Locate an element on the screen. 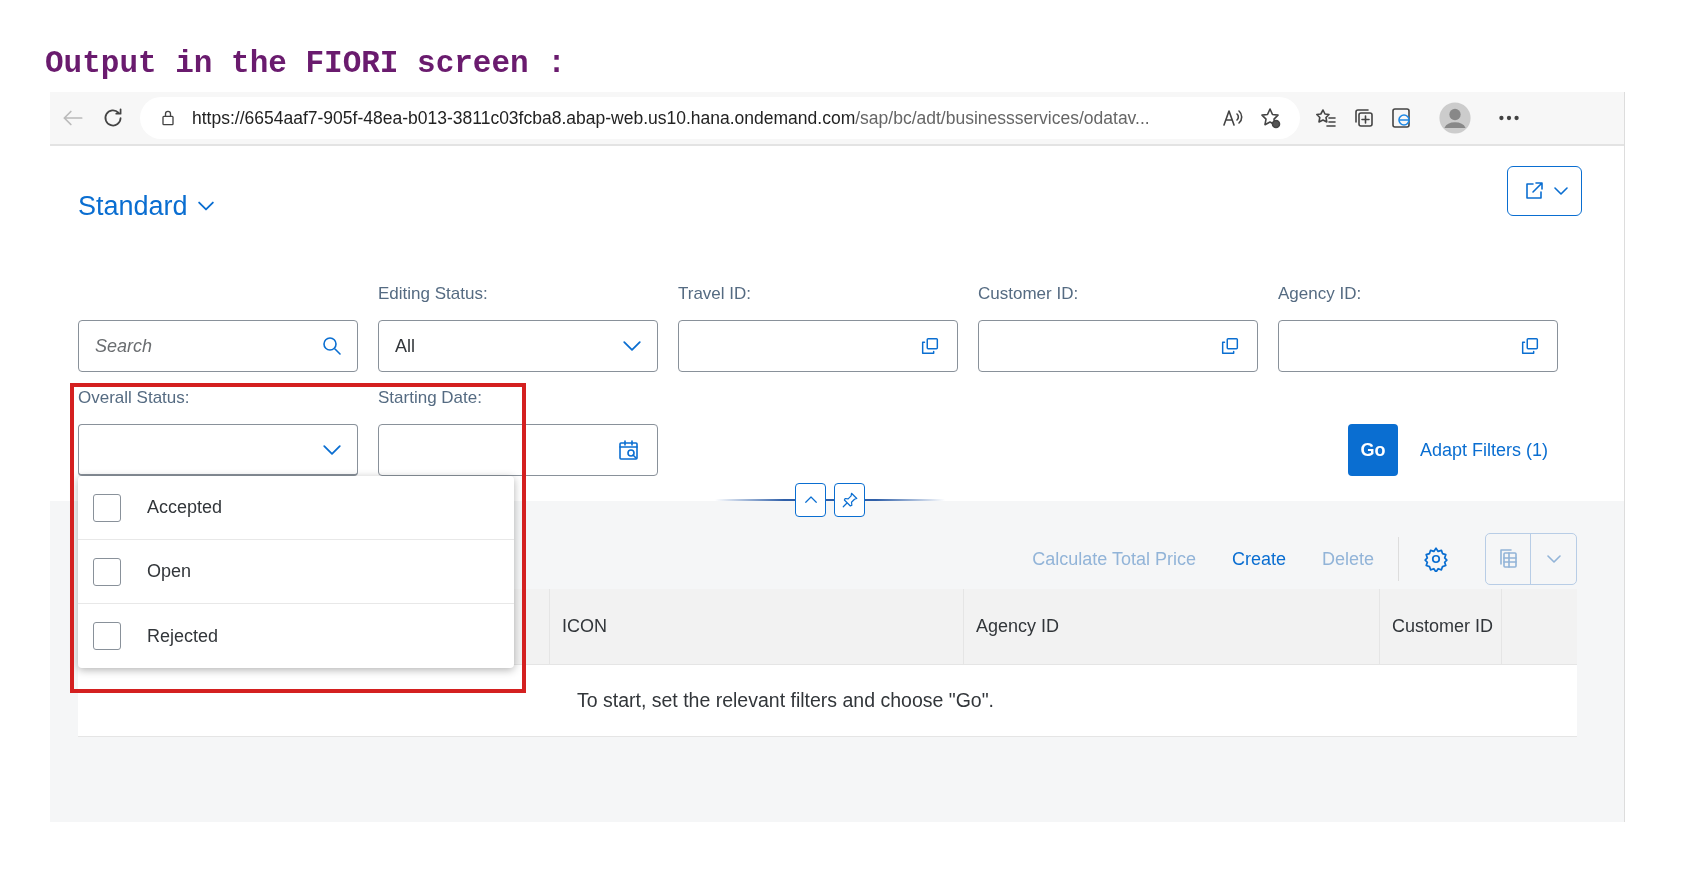  option-label: Accepted is located at coordinates (185, 507).